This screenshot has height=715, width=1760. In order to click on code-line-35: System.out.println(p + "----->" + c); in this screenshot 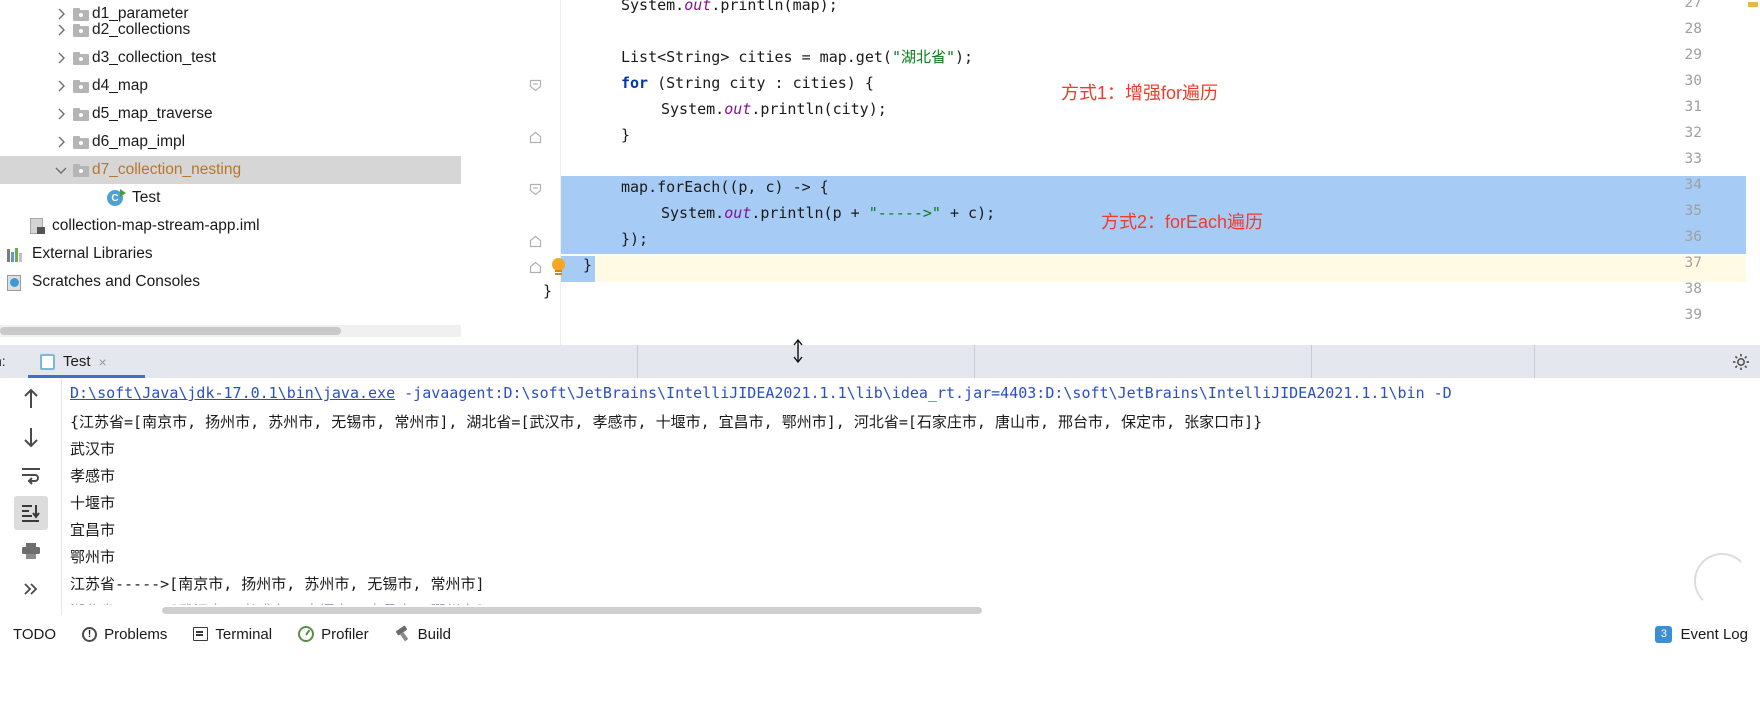, I will do `click(828, 213)`.